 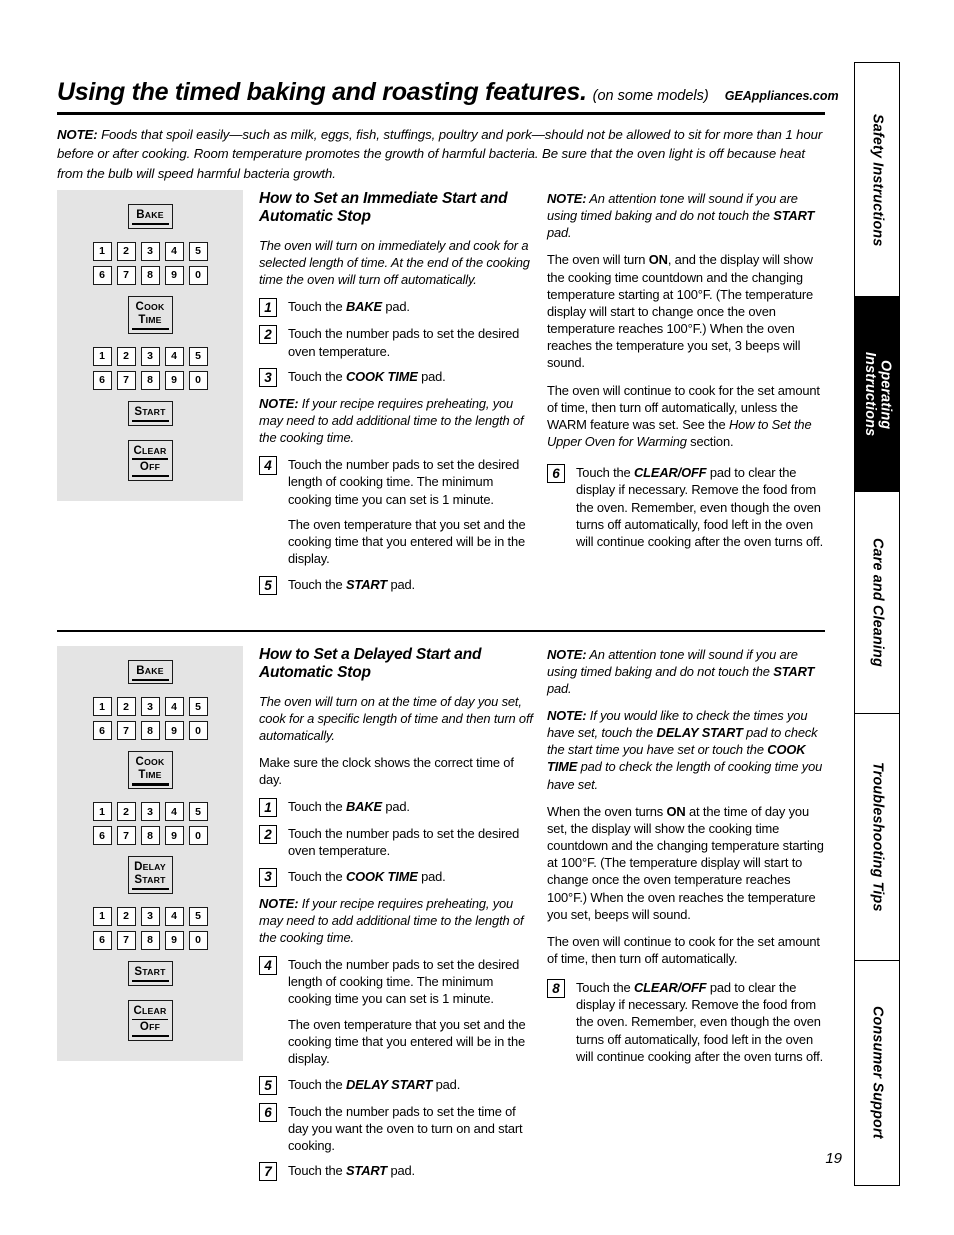 I want to click on note-pad-name: START, so click(x=794, y=671).